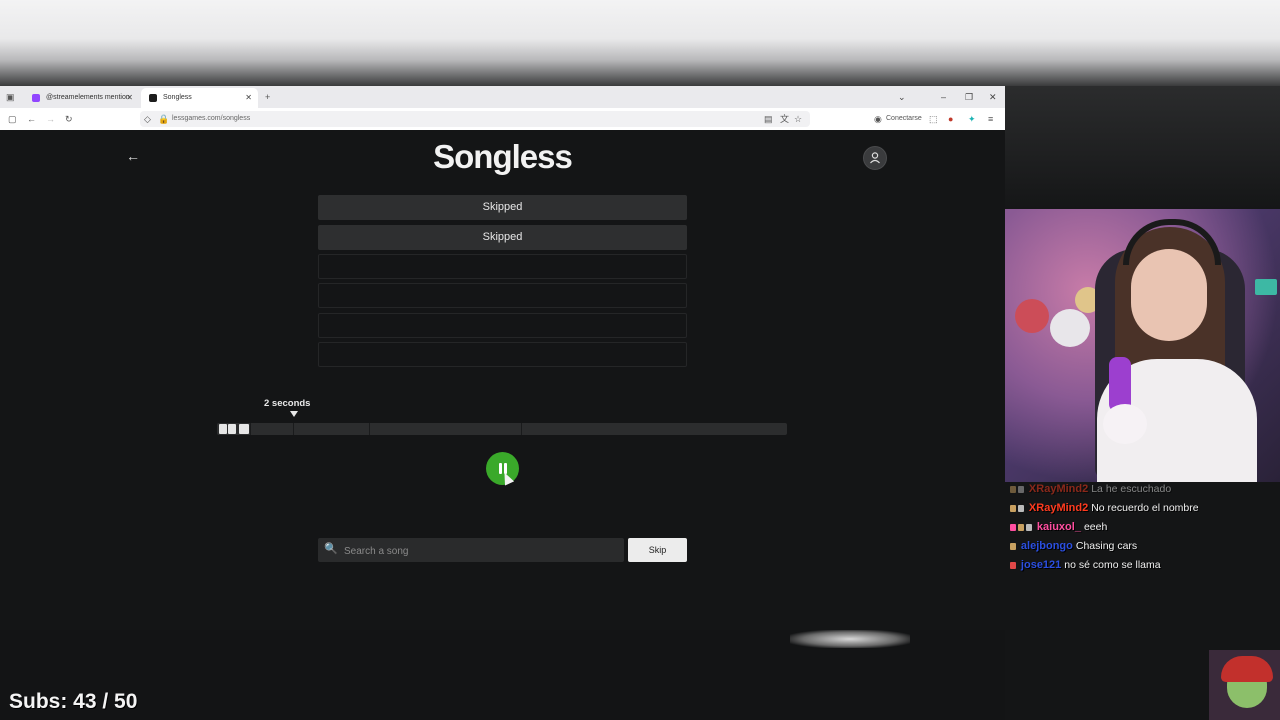 The height and width of the screenshot is (720, 1280). Describe the element at coordinates (50, 119) in the screenshot. I see `forward-nav-icon: →` at that location.